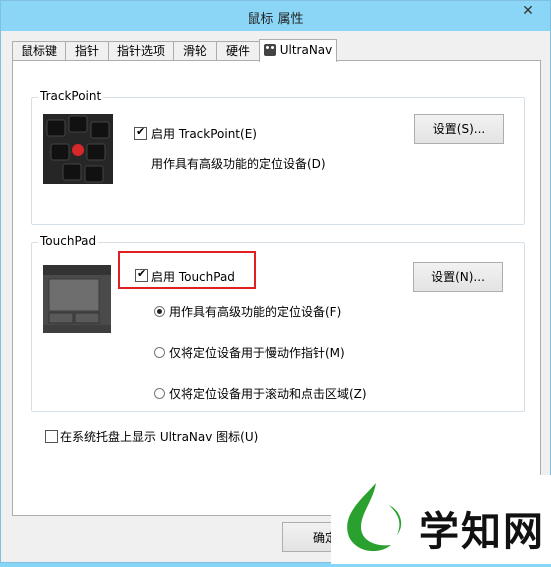  Describe the element at coordinates (77, 299) in the screenshot. I see `touchpad-image` at that location.